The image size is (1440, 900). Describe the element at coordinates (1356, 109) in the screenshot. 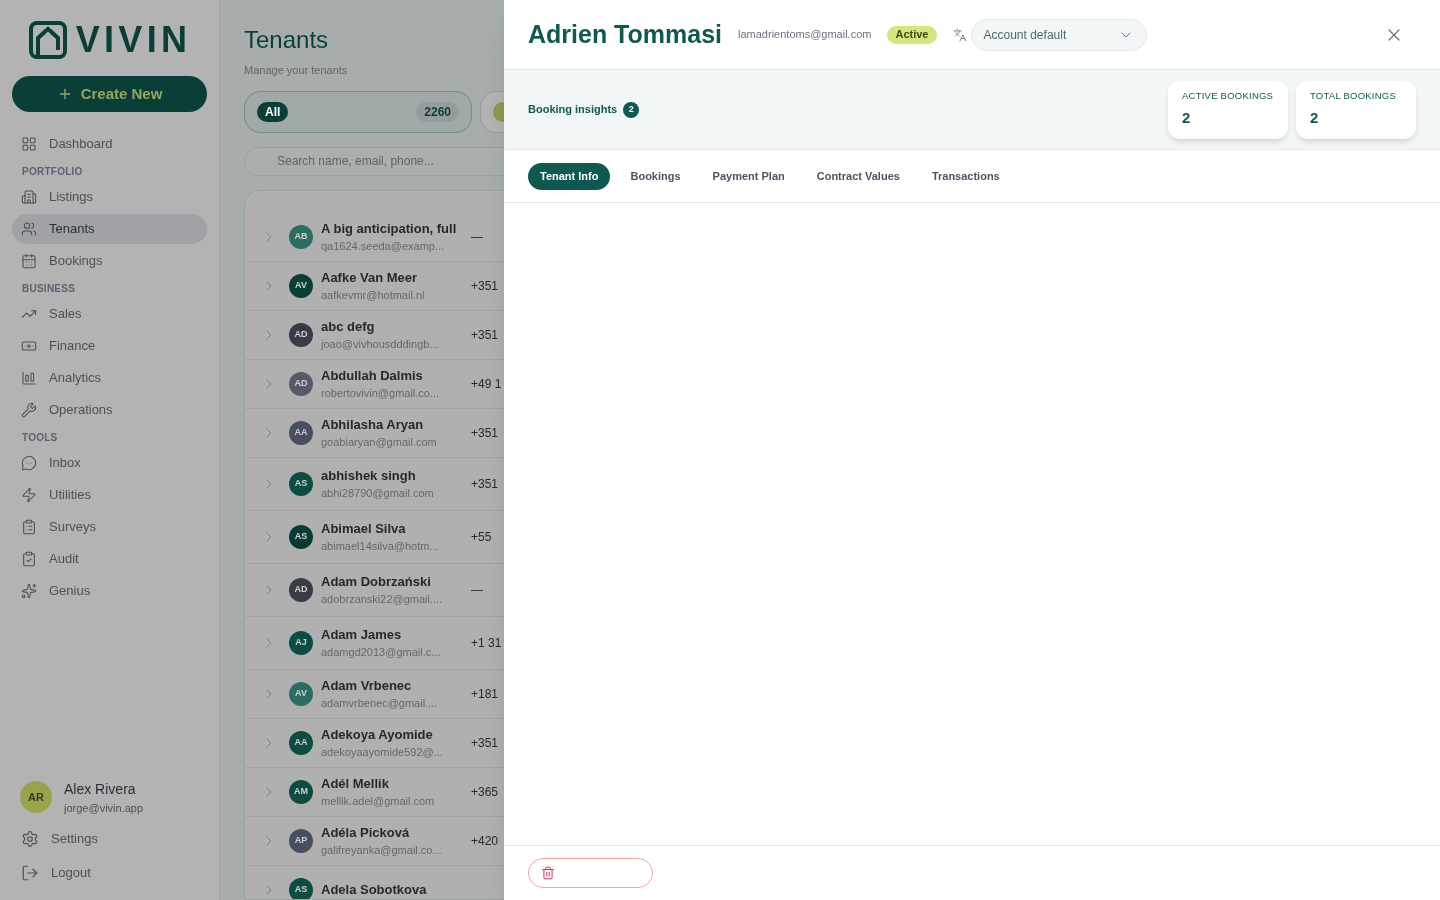

I see `stat-card: TOTAL BOOKINGS 2` at that location.